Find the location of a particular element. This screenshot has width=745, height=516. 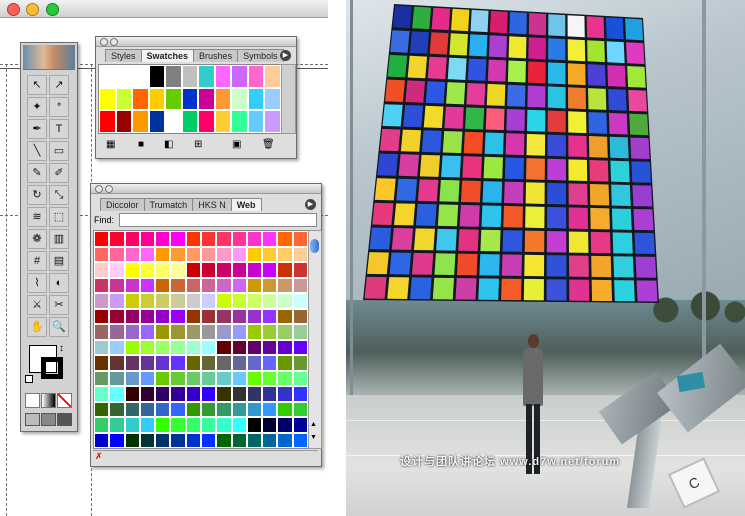

delete-swatch-icon: 🗑 is located at coordinates (268, 144).